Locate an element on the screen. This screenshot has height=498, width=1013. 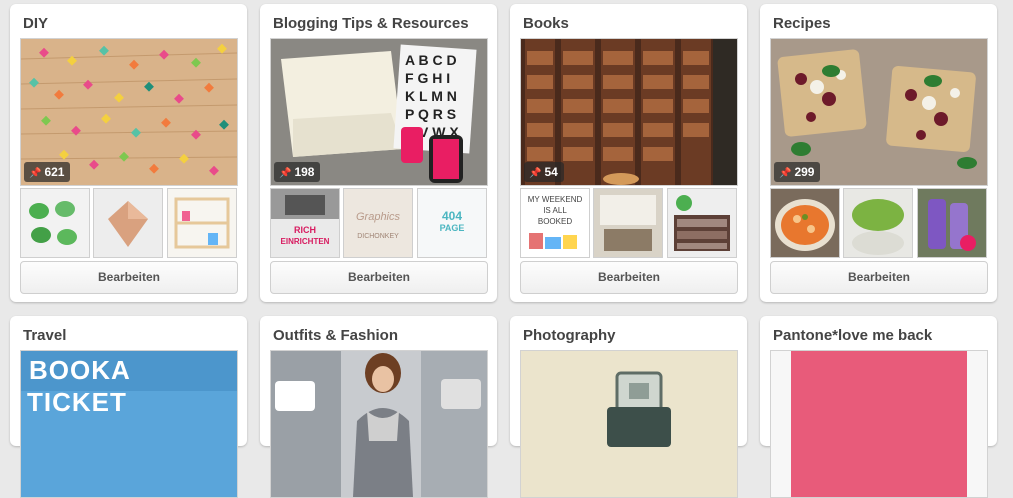
board-thumbnail: 404 PAGE is located at coordinates (452, 223).